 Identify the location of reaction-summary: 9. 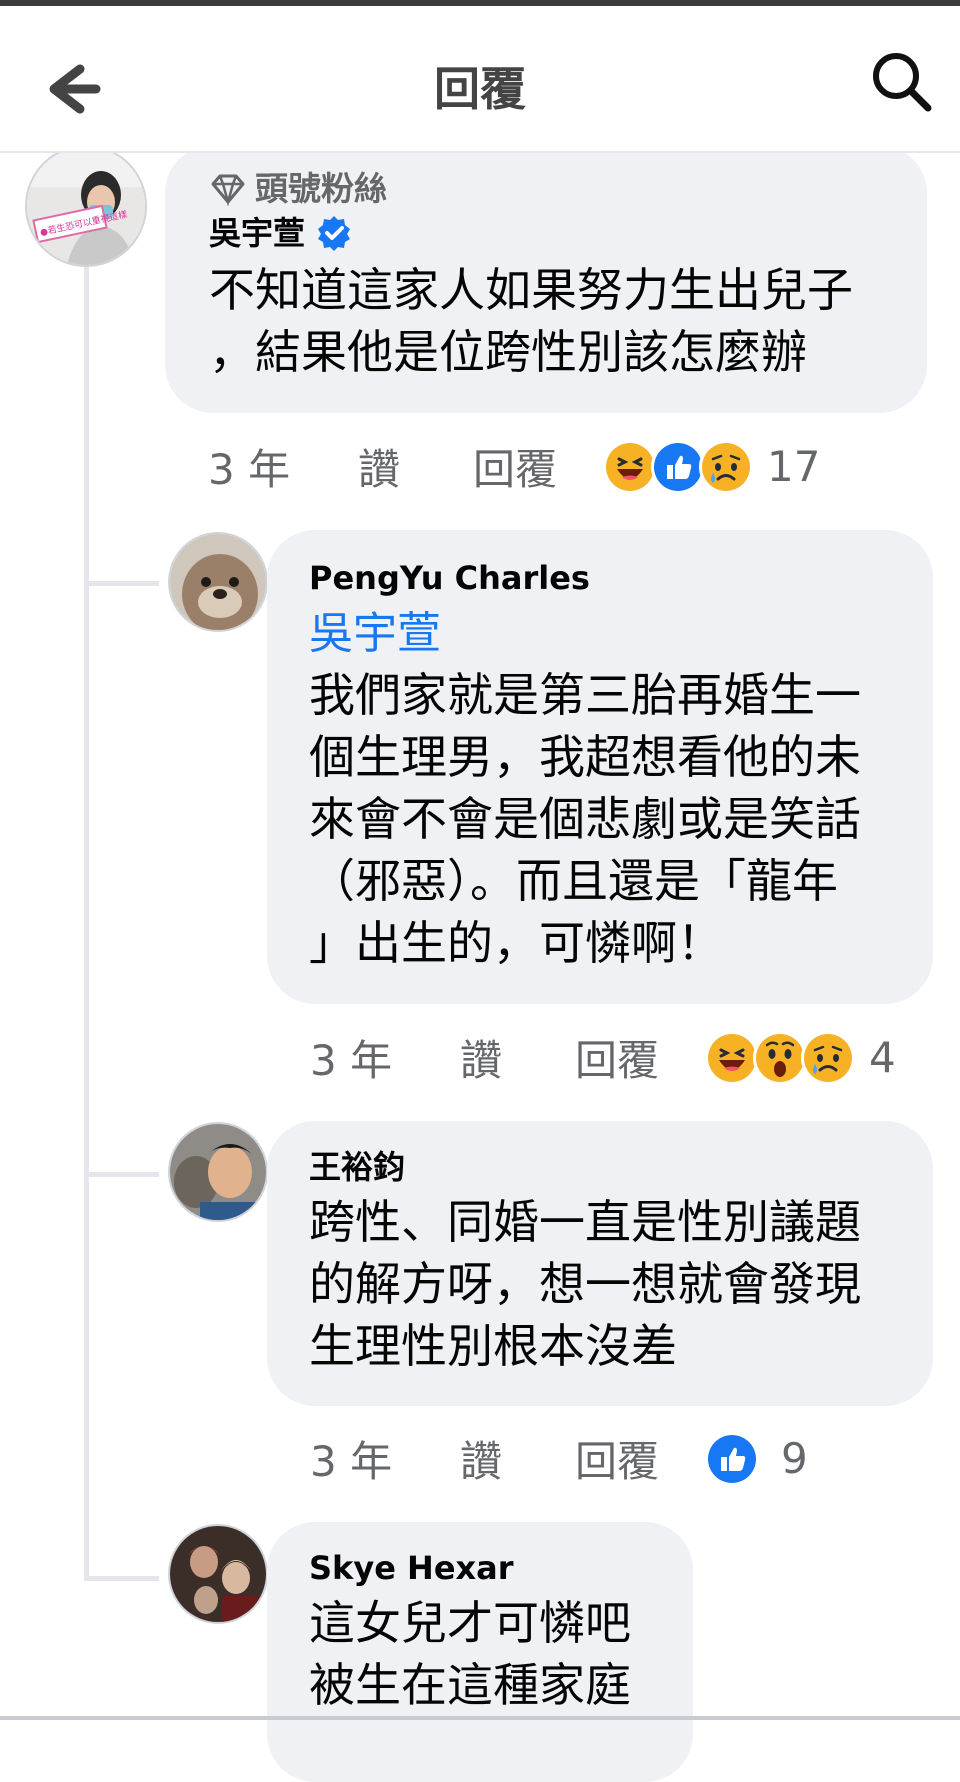
(756, 1458).